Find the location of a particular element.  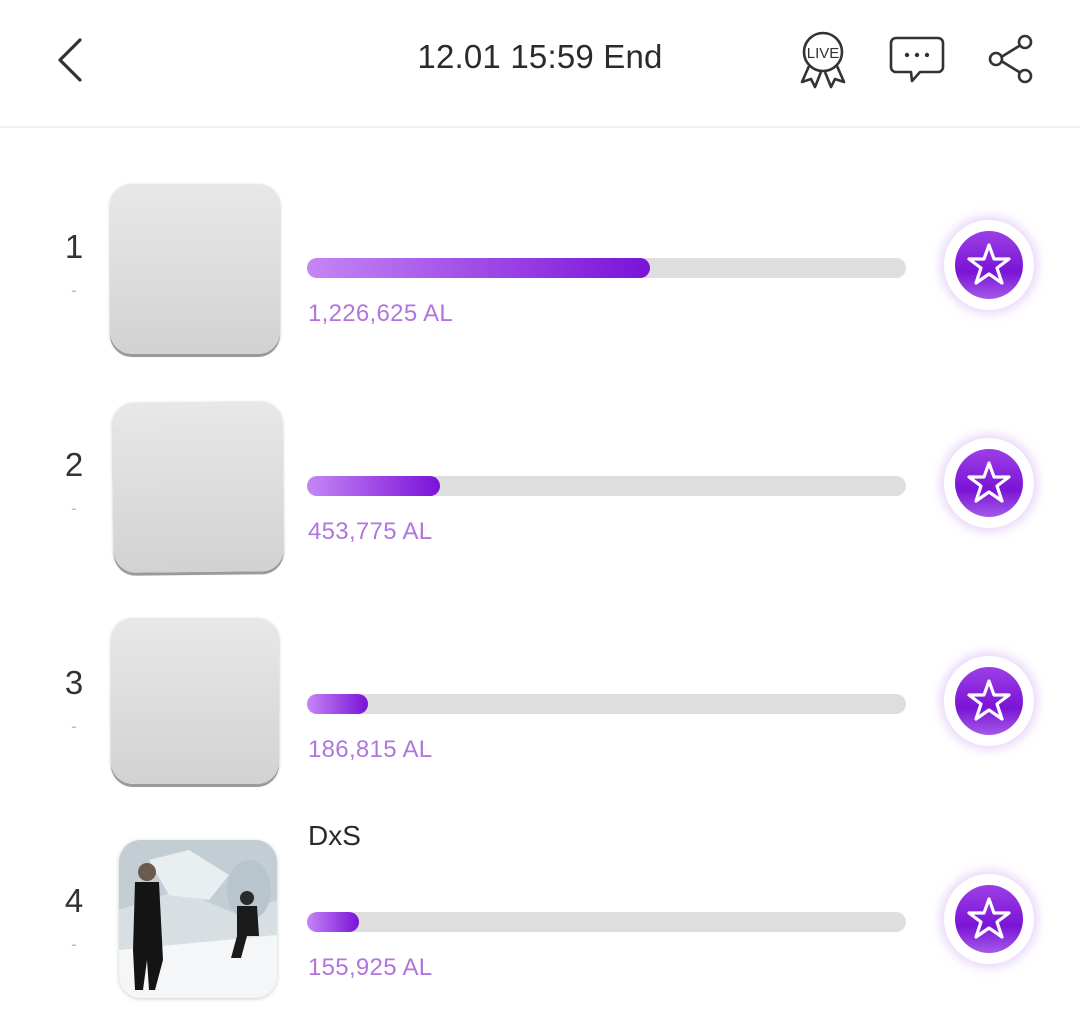

share-button is located at coordinates (1011, 59).